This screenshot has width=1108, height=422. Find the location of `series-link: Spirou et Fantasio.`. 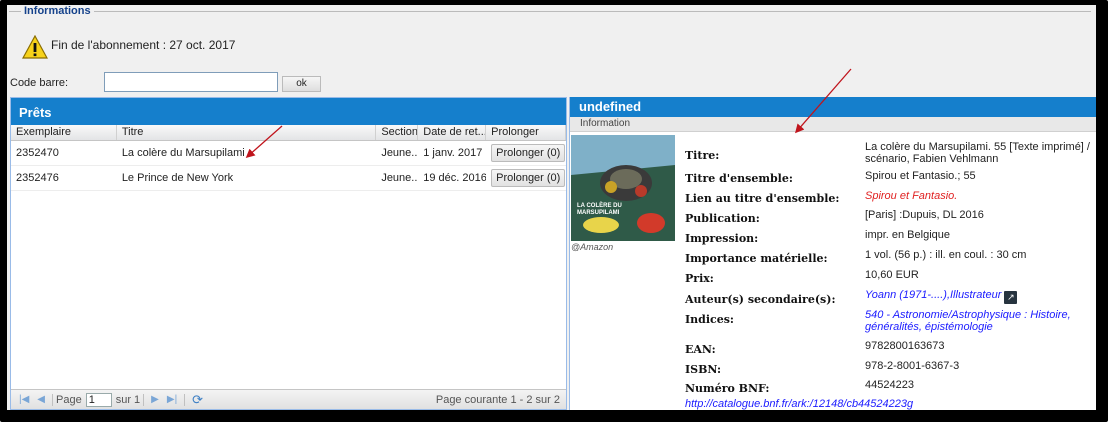

series-link: Spirou et Fantasio. is located at coordinates (979, 196).